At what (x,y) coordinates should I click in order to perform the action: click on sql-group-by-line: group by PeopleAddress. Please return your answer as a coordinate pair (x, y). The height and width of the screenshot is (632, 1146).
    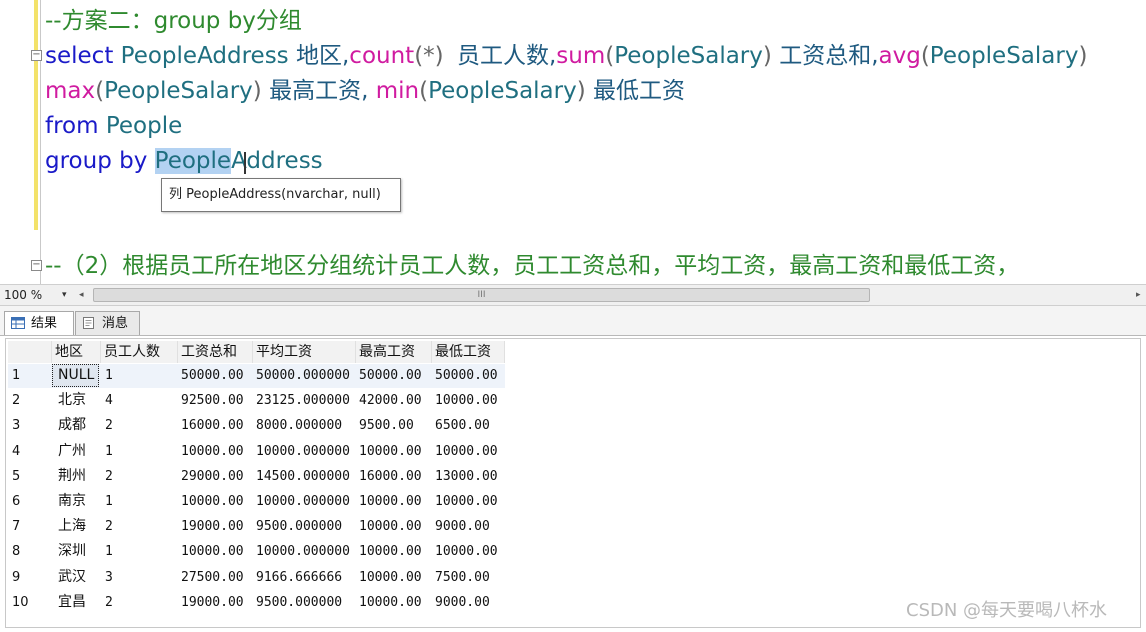
    Looking at the image, I should click on (184, 161).